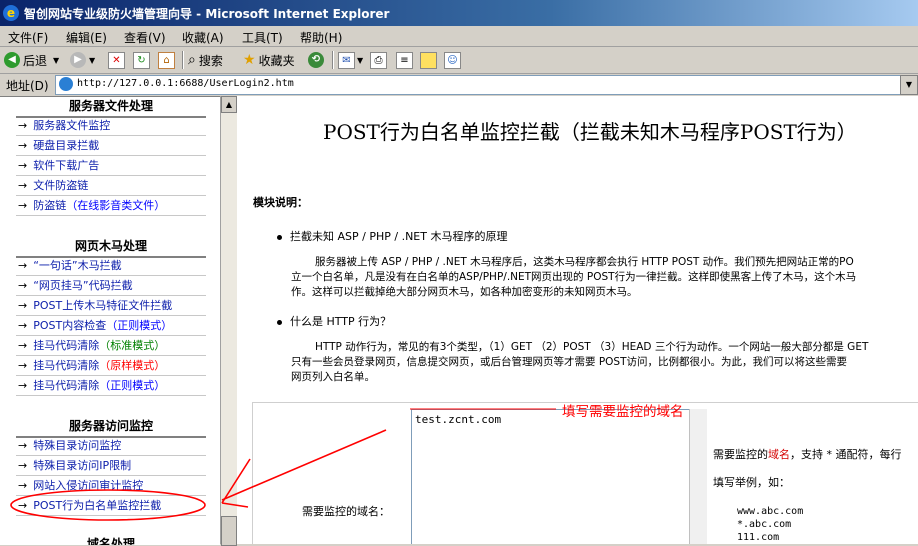 The height and width of the screenshot is (546, 918). I want to click on refresh-icon: ↻, so click(141, 60).